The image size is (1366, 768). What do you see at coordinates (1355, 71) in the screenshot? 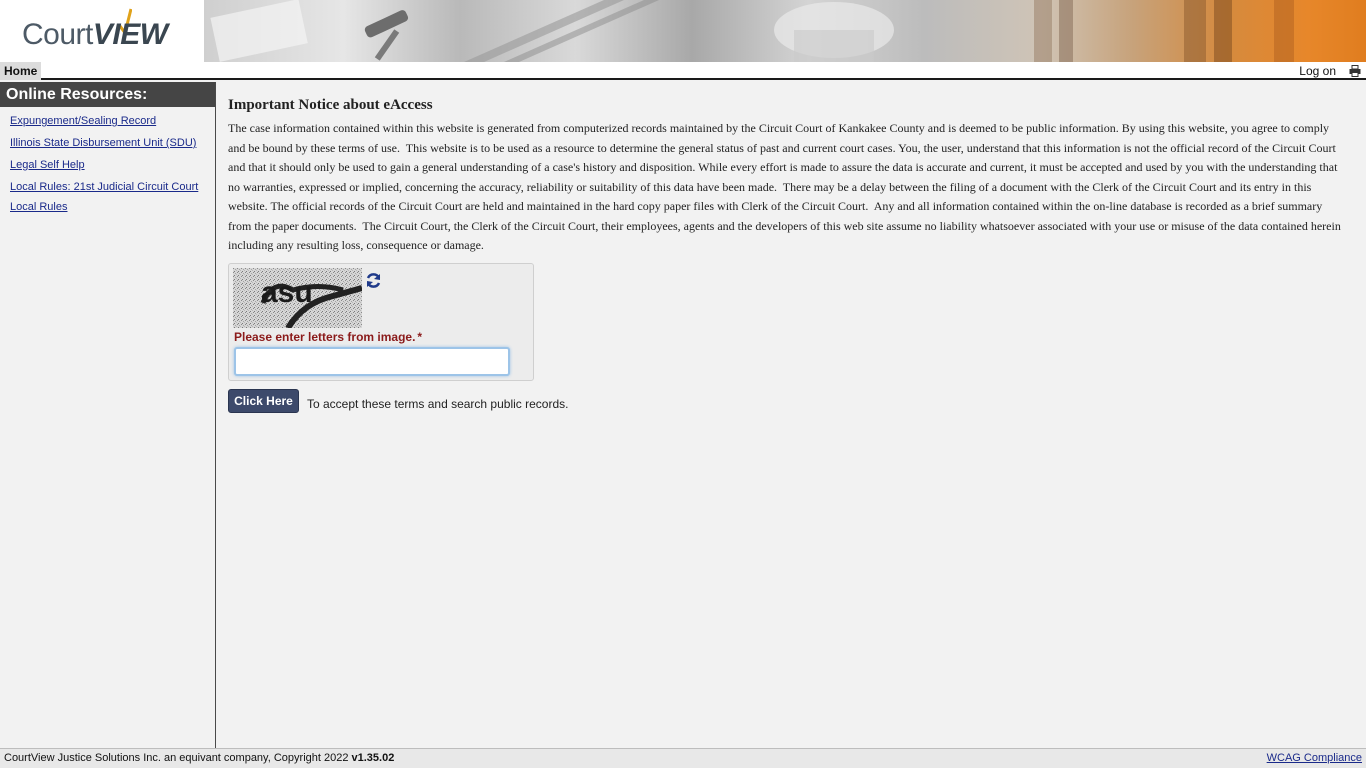
I see `print-icon` at bounding box center [1355, 71].